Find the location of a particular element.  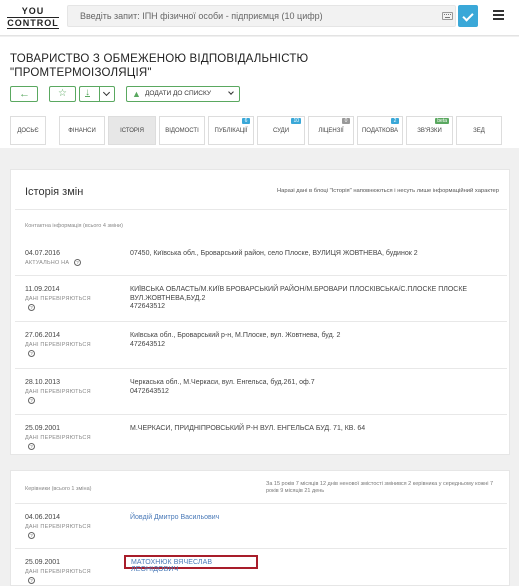

phone-text: 0472643512 is located at coordinates (149, 391).